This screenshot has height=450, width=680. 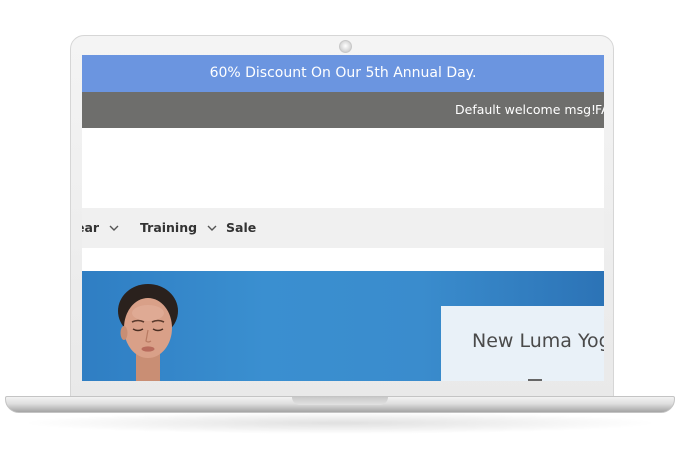 I want to click on hero-divider, so click(x=535, y=380).